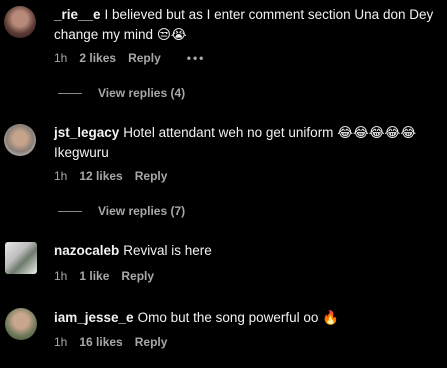 The image size is (447, 368). I want to click on comment-username: nazocaleb, so click(86, 250).